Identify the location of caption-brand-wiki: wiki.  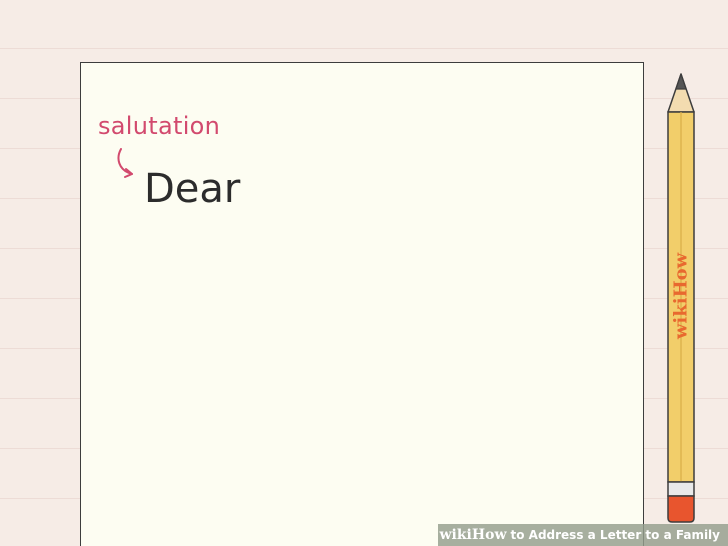
(455, 535).